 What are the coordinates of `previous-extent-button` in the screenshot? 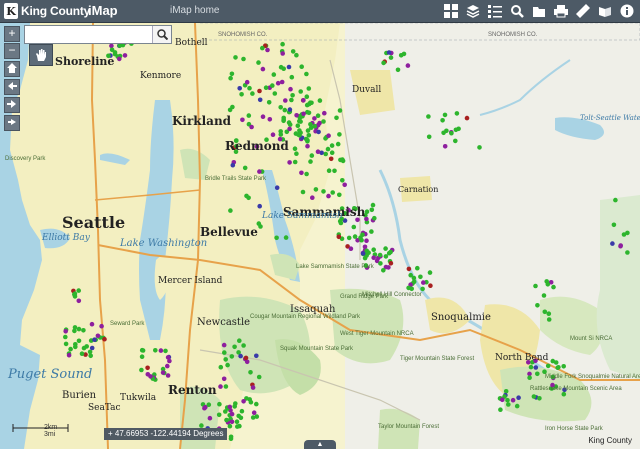 It's located at (12, 87).